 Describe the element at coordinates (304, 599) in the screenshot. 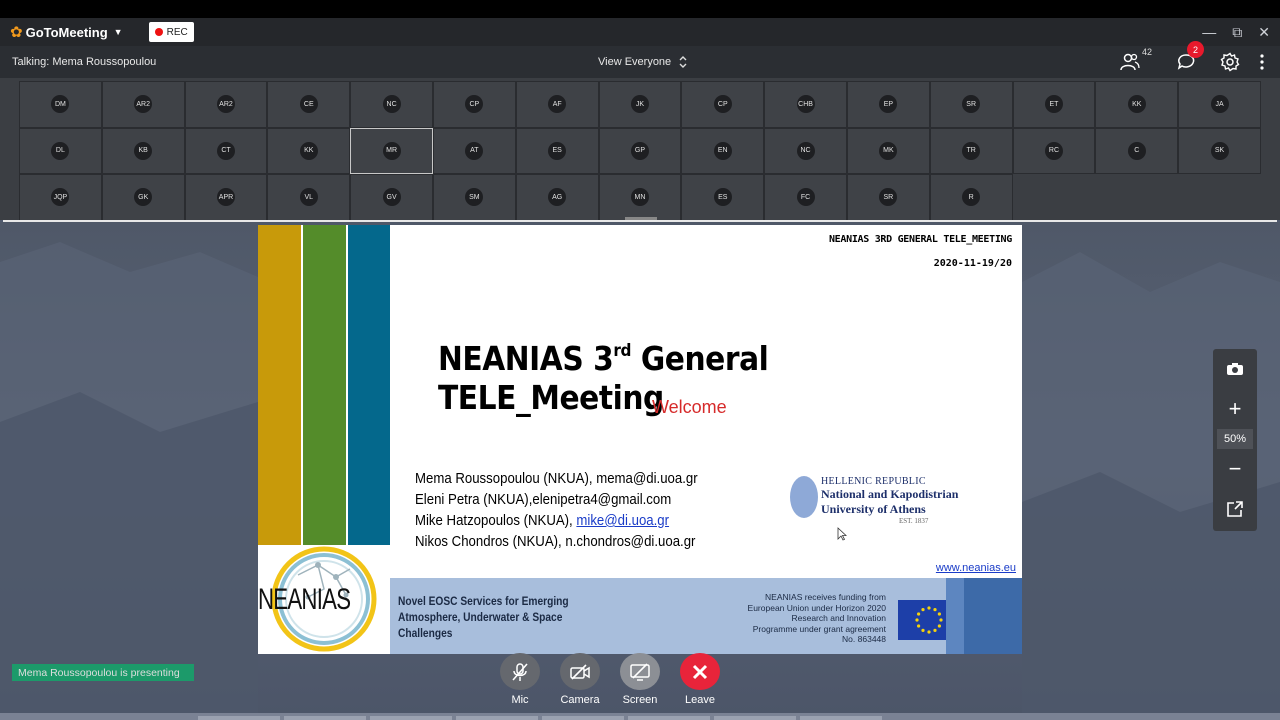

I see `neanias-logo-word: NEANIAS` at that location.